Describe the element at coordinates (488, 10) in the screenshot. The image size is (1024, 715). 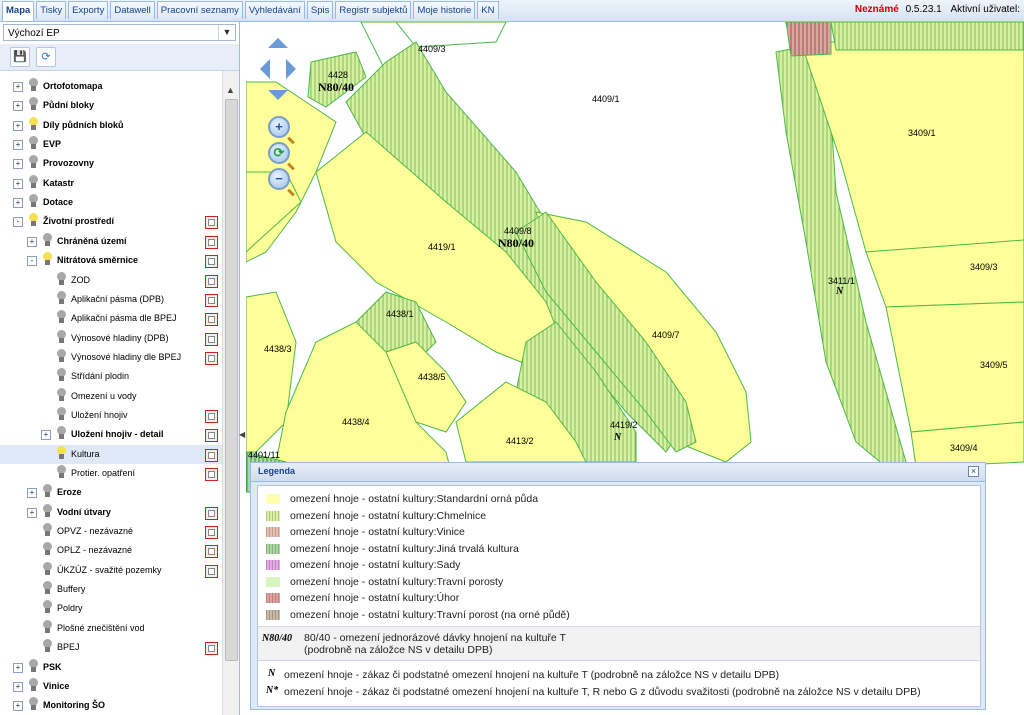
I see `tab-kn: KN` at that location.